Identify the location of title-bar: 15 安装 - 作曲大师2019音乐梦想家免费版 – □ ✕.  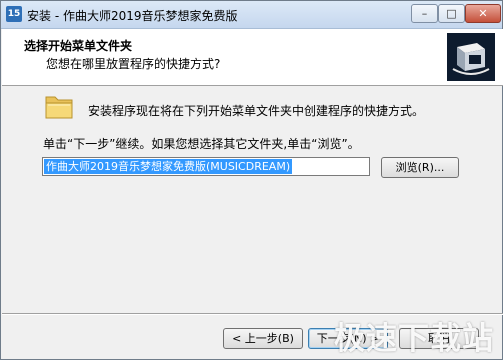
(251, 15).